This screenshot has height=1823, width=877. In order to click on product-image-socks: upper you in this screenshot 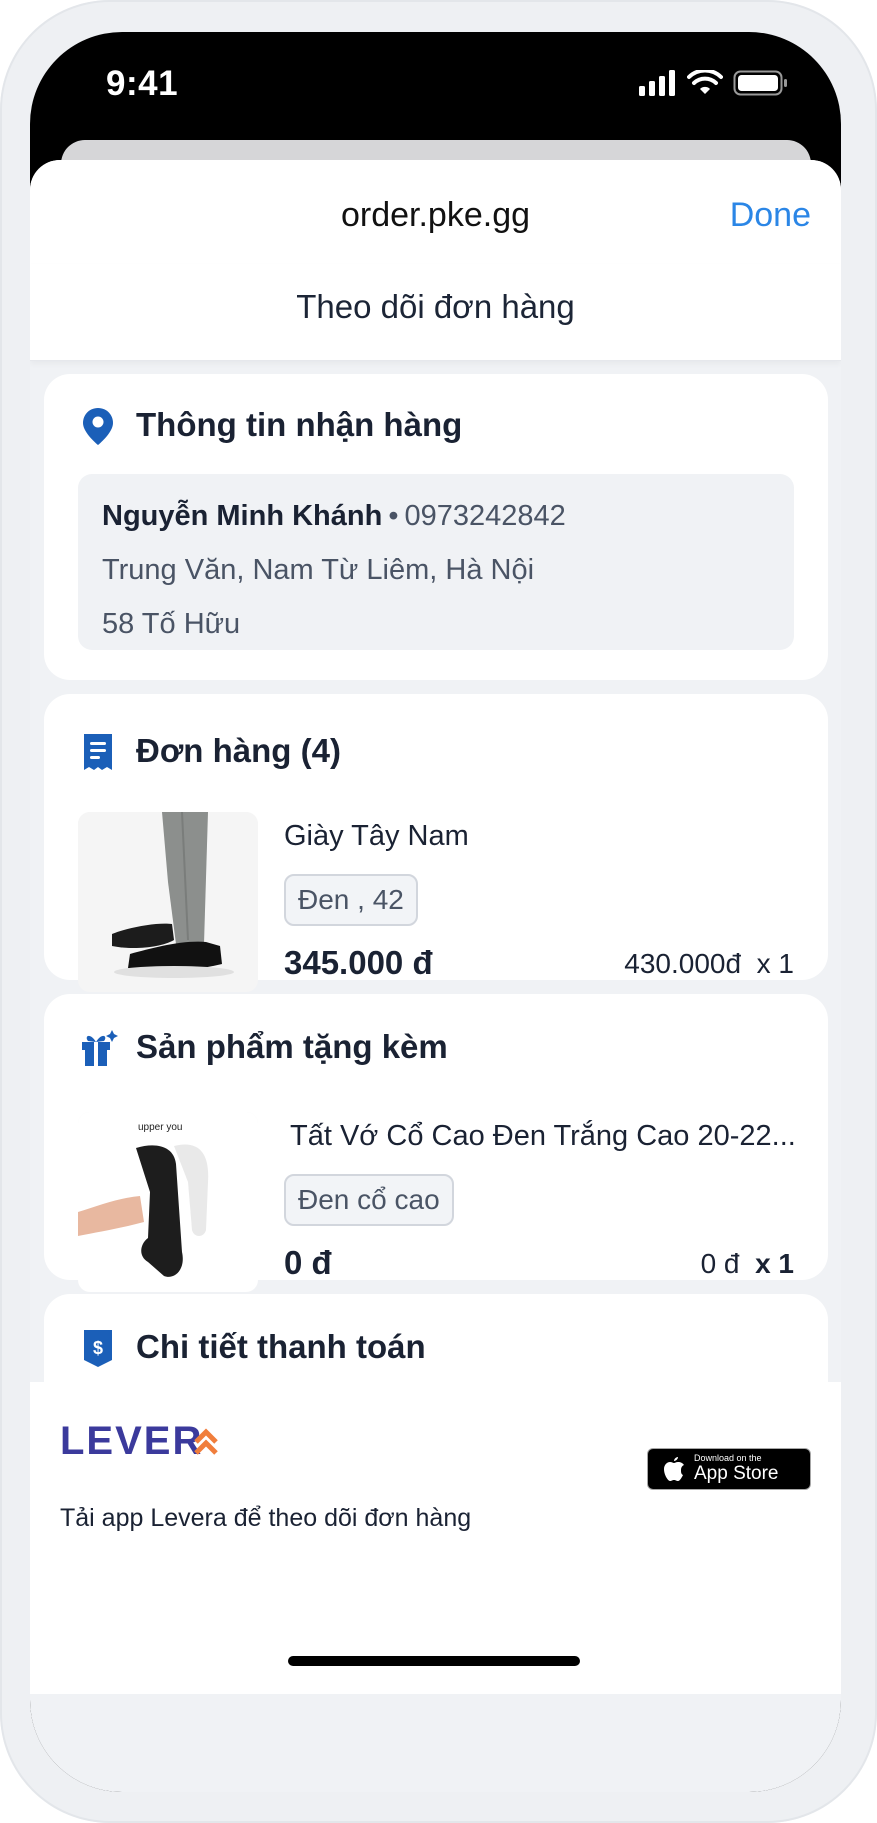, I will do `click(168, 1202)`.